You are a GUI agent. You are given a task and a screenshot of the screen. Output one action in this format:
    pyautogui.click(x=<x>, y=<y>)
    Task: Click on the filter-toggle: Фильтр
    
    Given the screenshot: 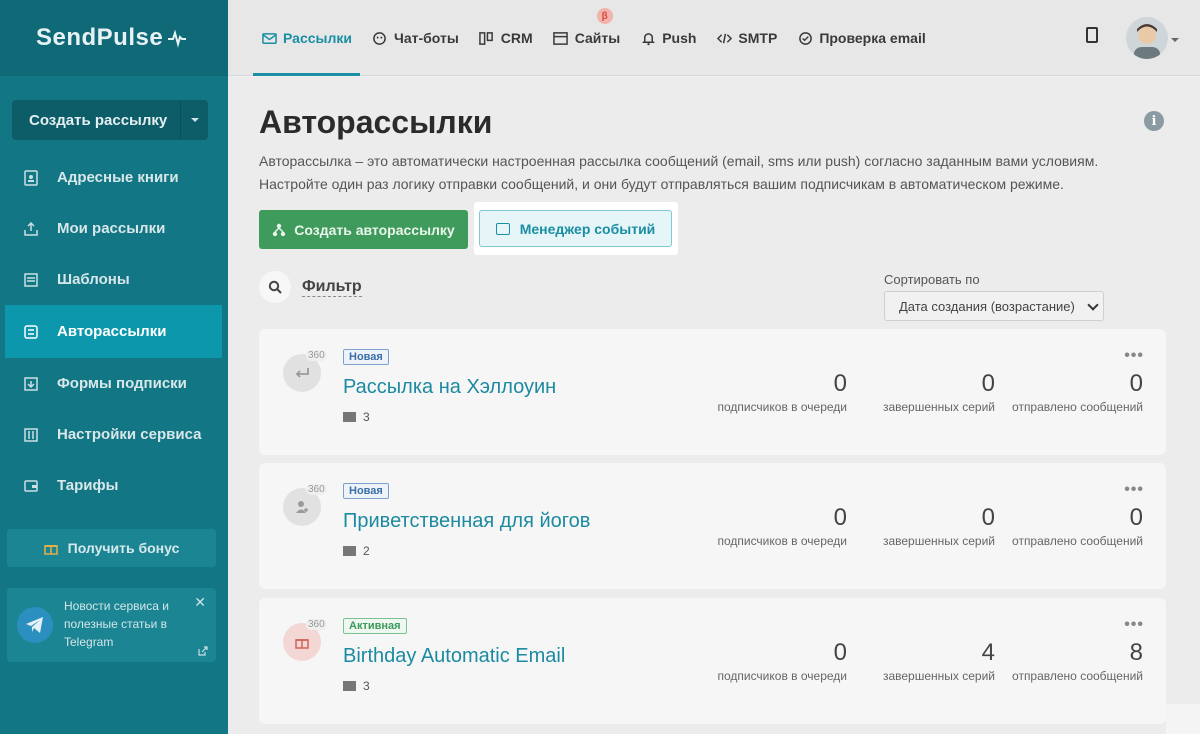 What is the action you would take?
    pyautogui.click(x=310, y=287)
    